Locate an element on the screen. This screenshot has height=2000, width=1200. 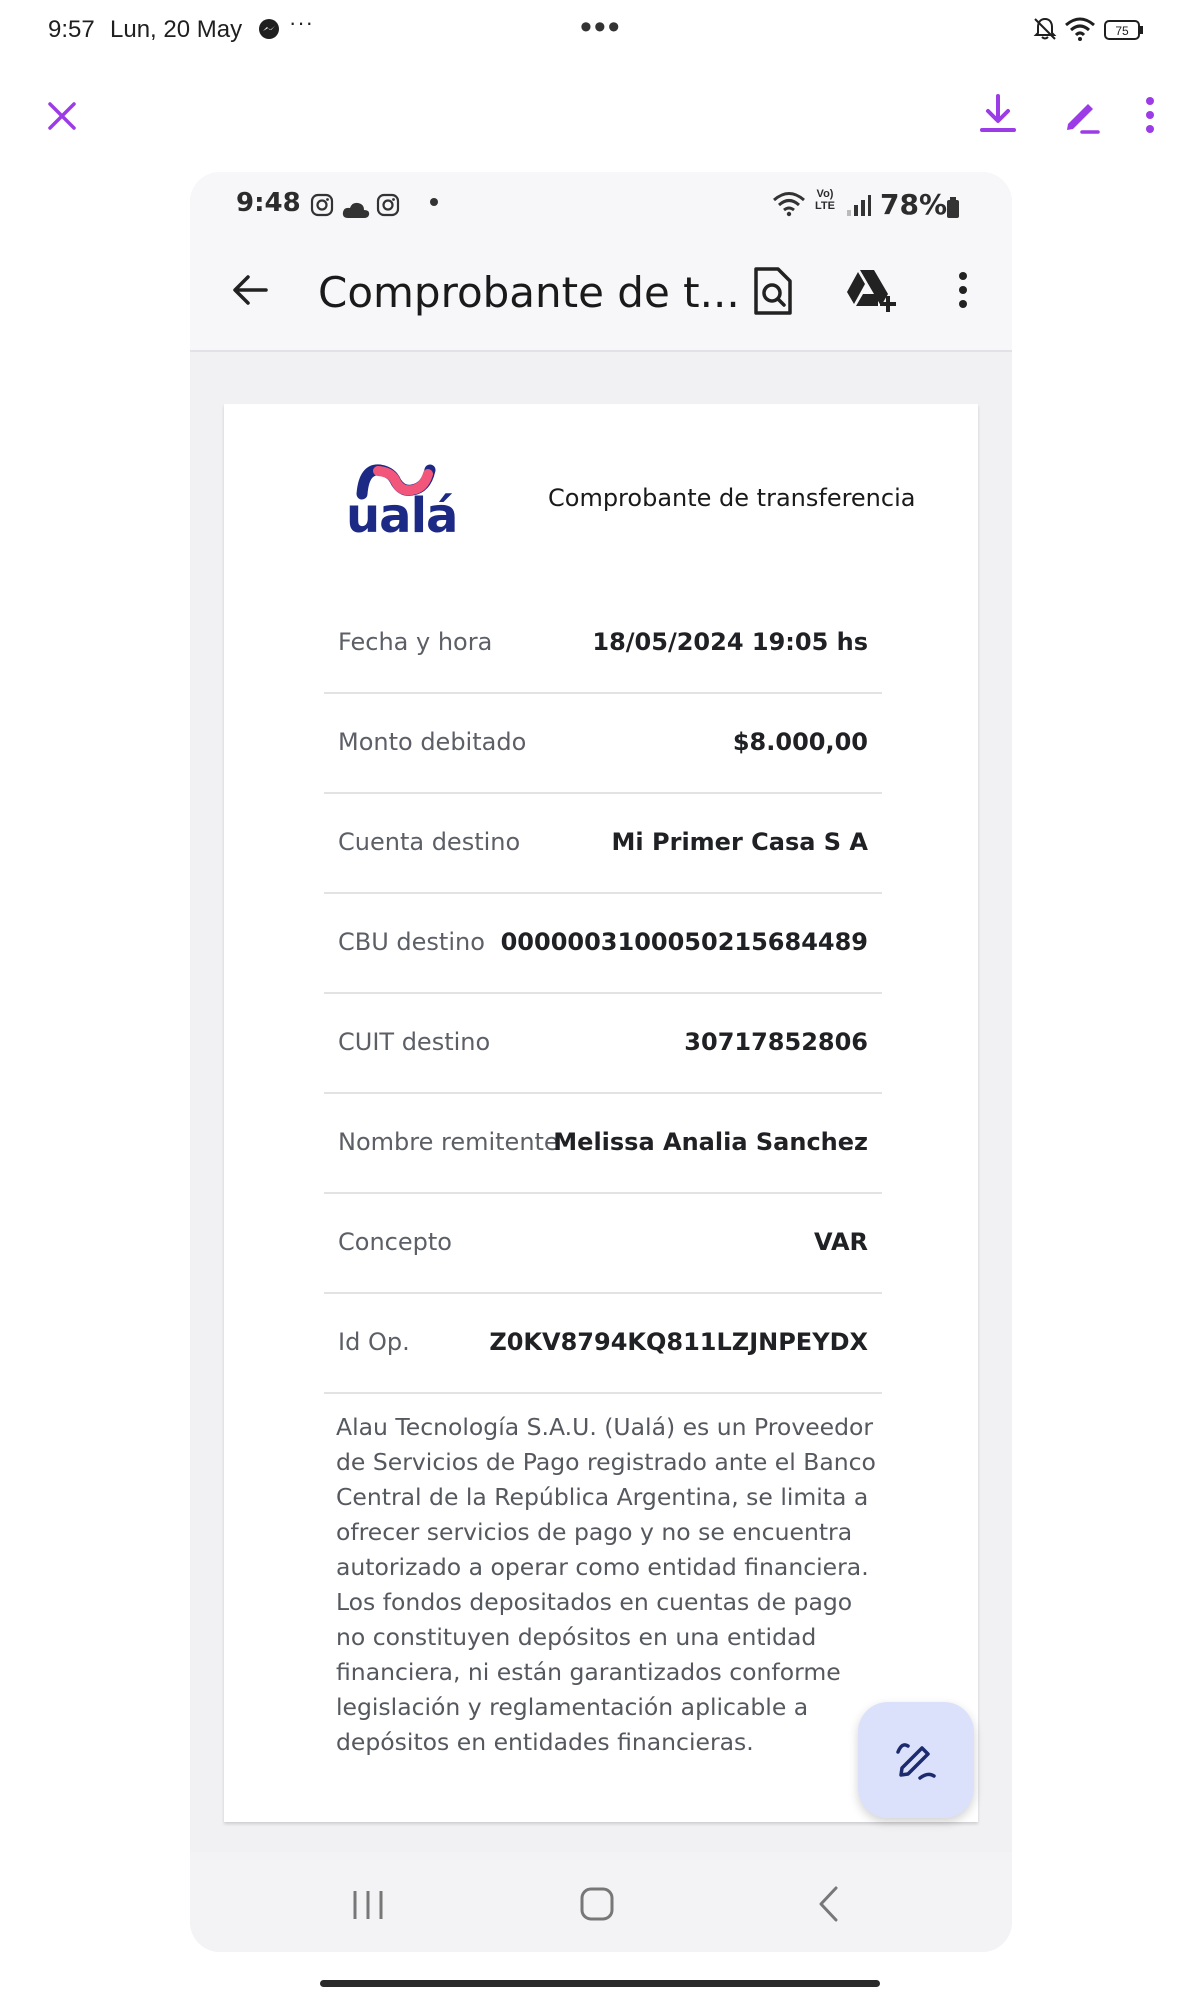
row-label: Cuenta destino is located at coordinates (429, 842).